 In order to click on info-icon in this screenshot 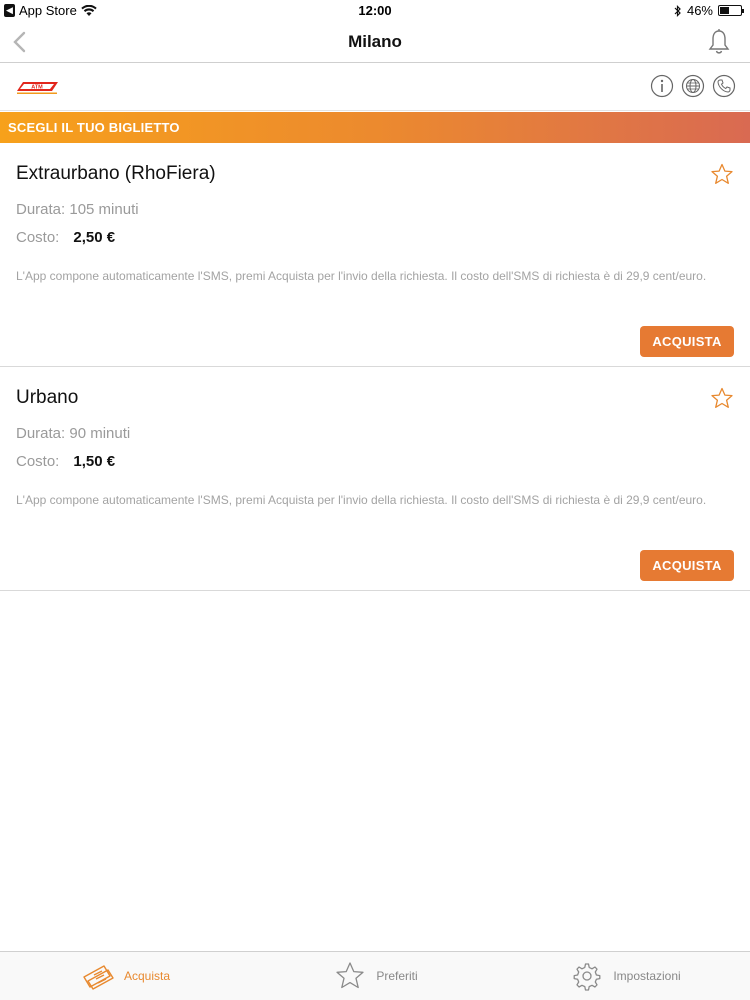, I will do `click(662, 86)`.